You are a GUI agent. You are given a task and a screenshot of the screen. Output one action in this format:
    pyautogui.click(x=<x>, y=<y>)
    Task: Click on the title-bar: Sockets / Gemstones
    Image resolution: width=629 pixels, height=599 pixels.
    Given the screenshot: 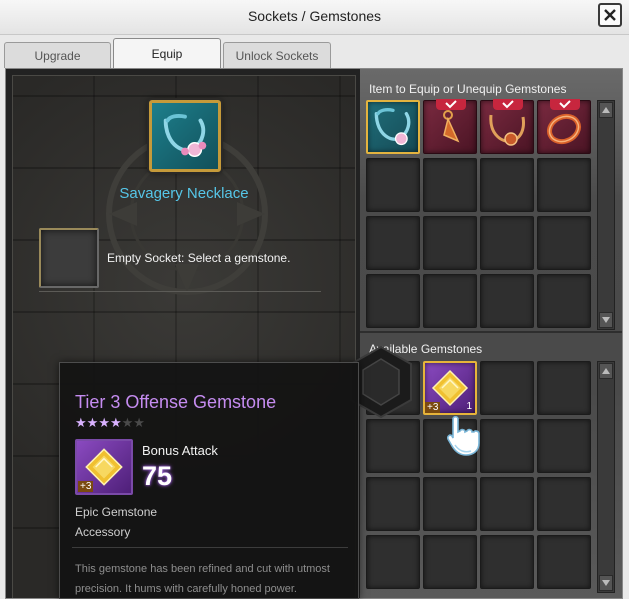 What is the action you would take?
    pyautogui.click(x=314, y=17)
    